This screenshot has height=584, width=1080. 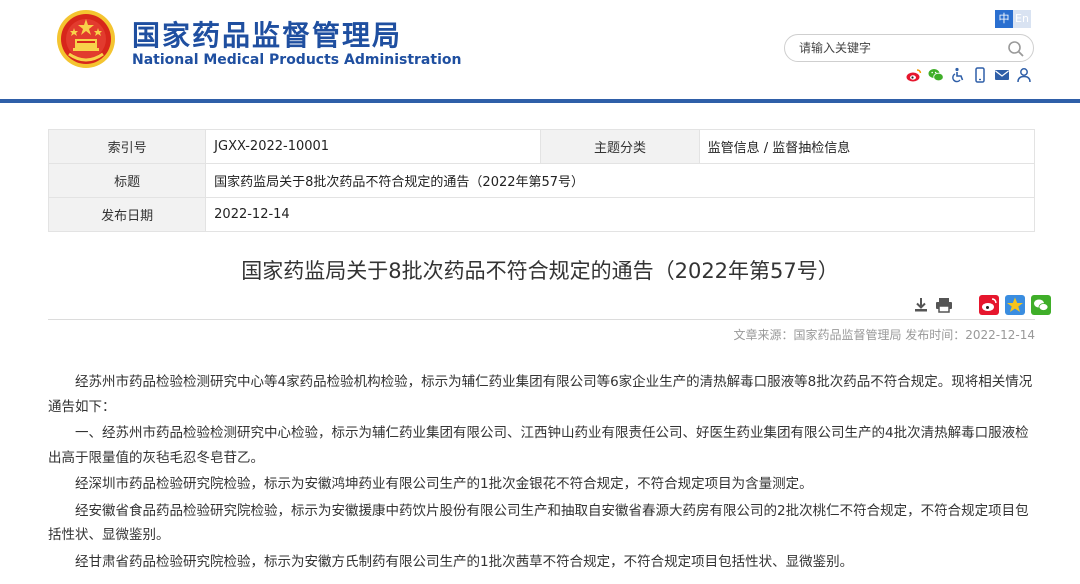 I want to click on search-input, so click(x=899, y=48).